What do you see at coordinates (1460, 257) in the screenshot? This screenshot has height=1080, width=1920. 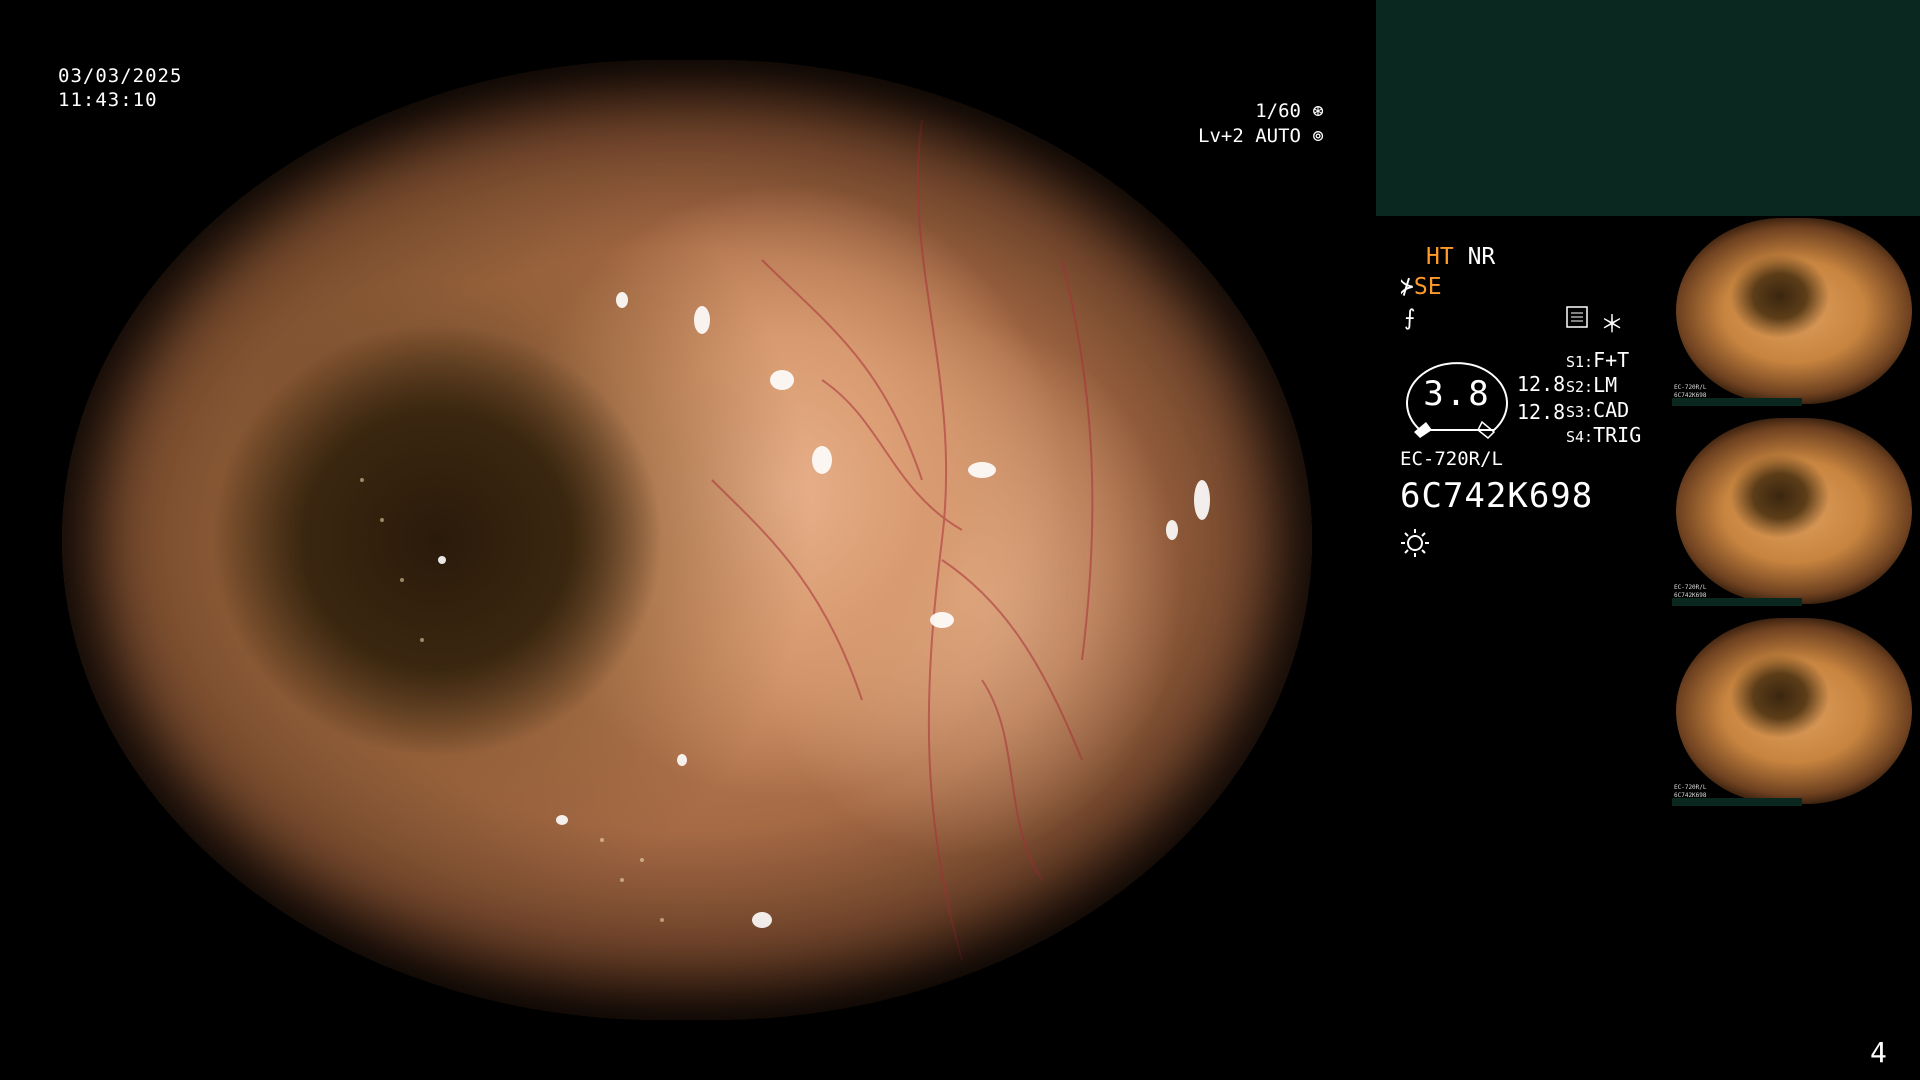 I see `enhancement-status: HT NR` at bounding box center [1460, 257].